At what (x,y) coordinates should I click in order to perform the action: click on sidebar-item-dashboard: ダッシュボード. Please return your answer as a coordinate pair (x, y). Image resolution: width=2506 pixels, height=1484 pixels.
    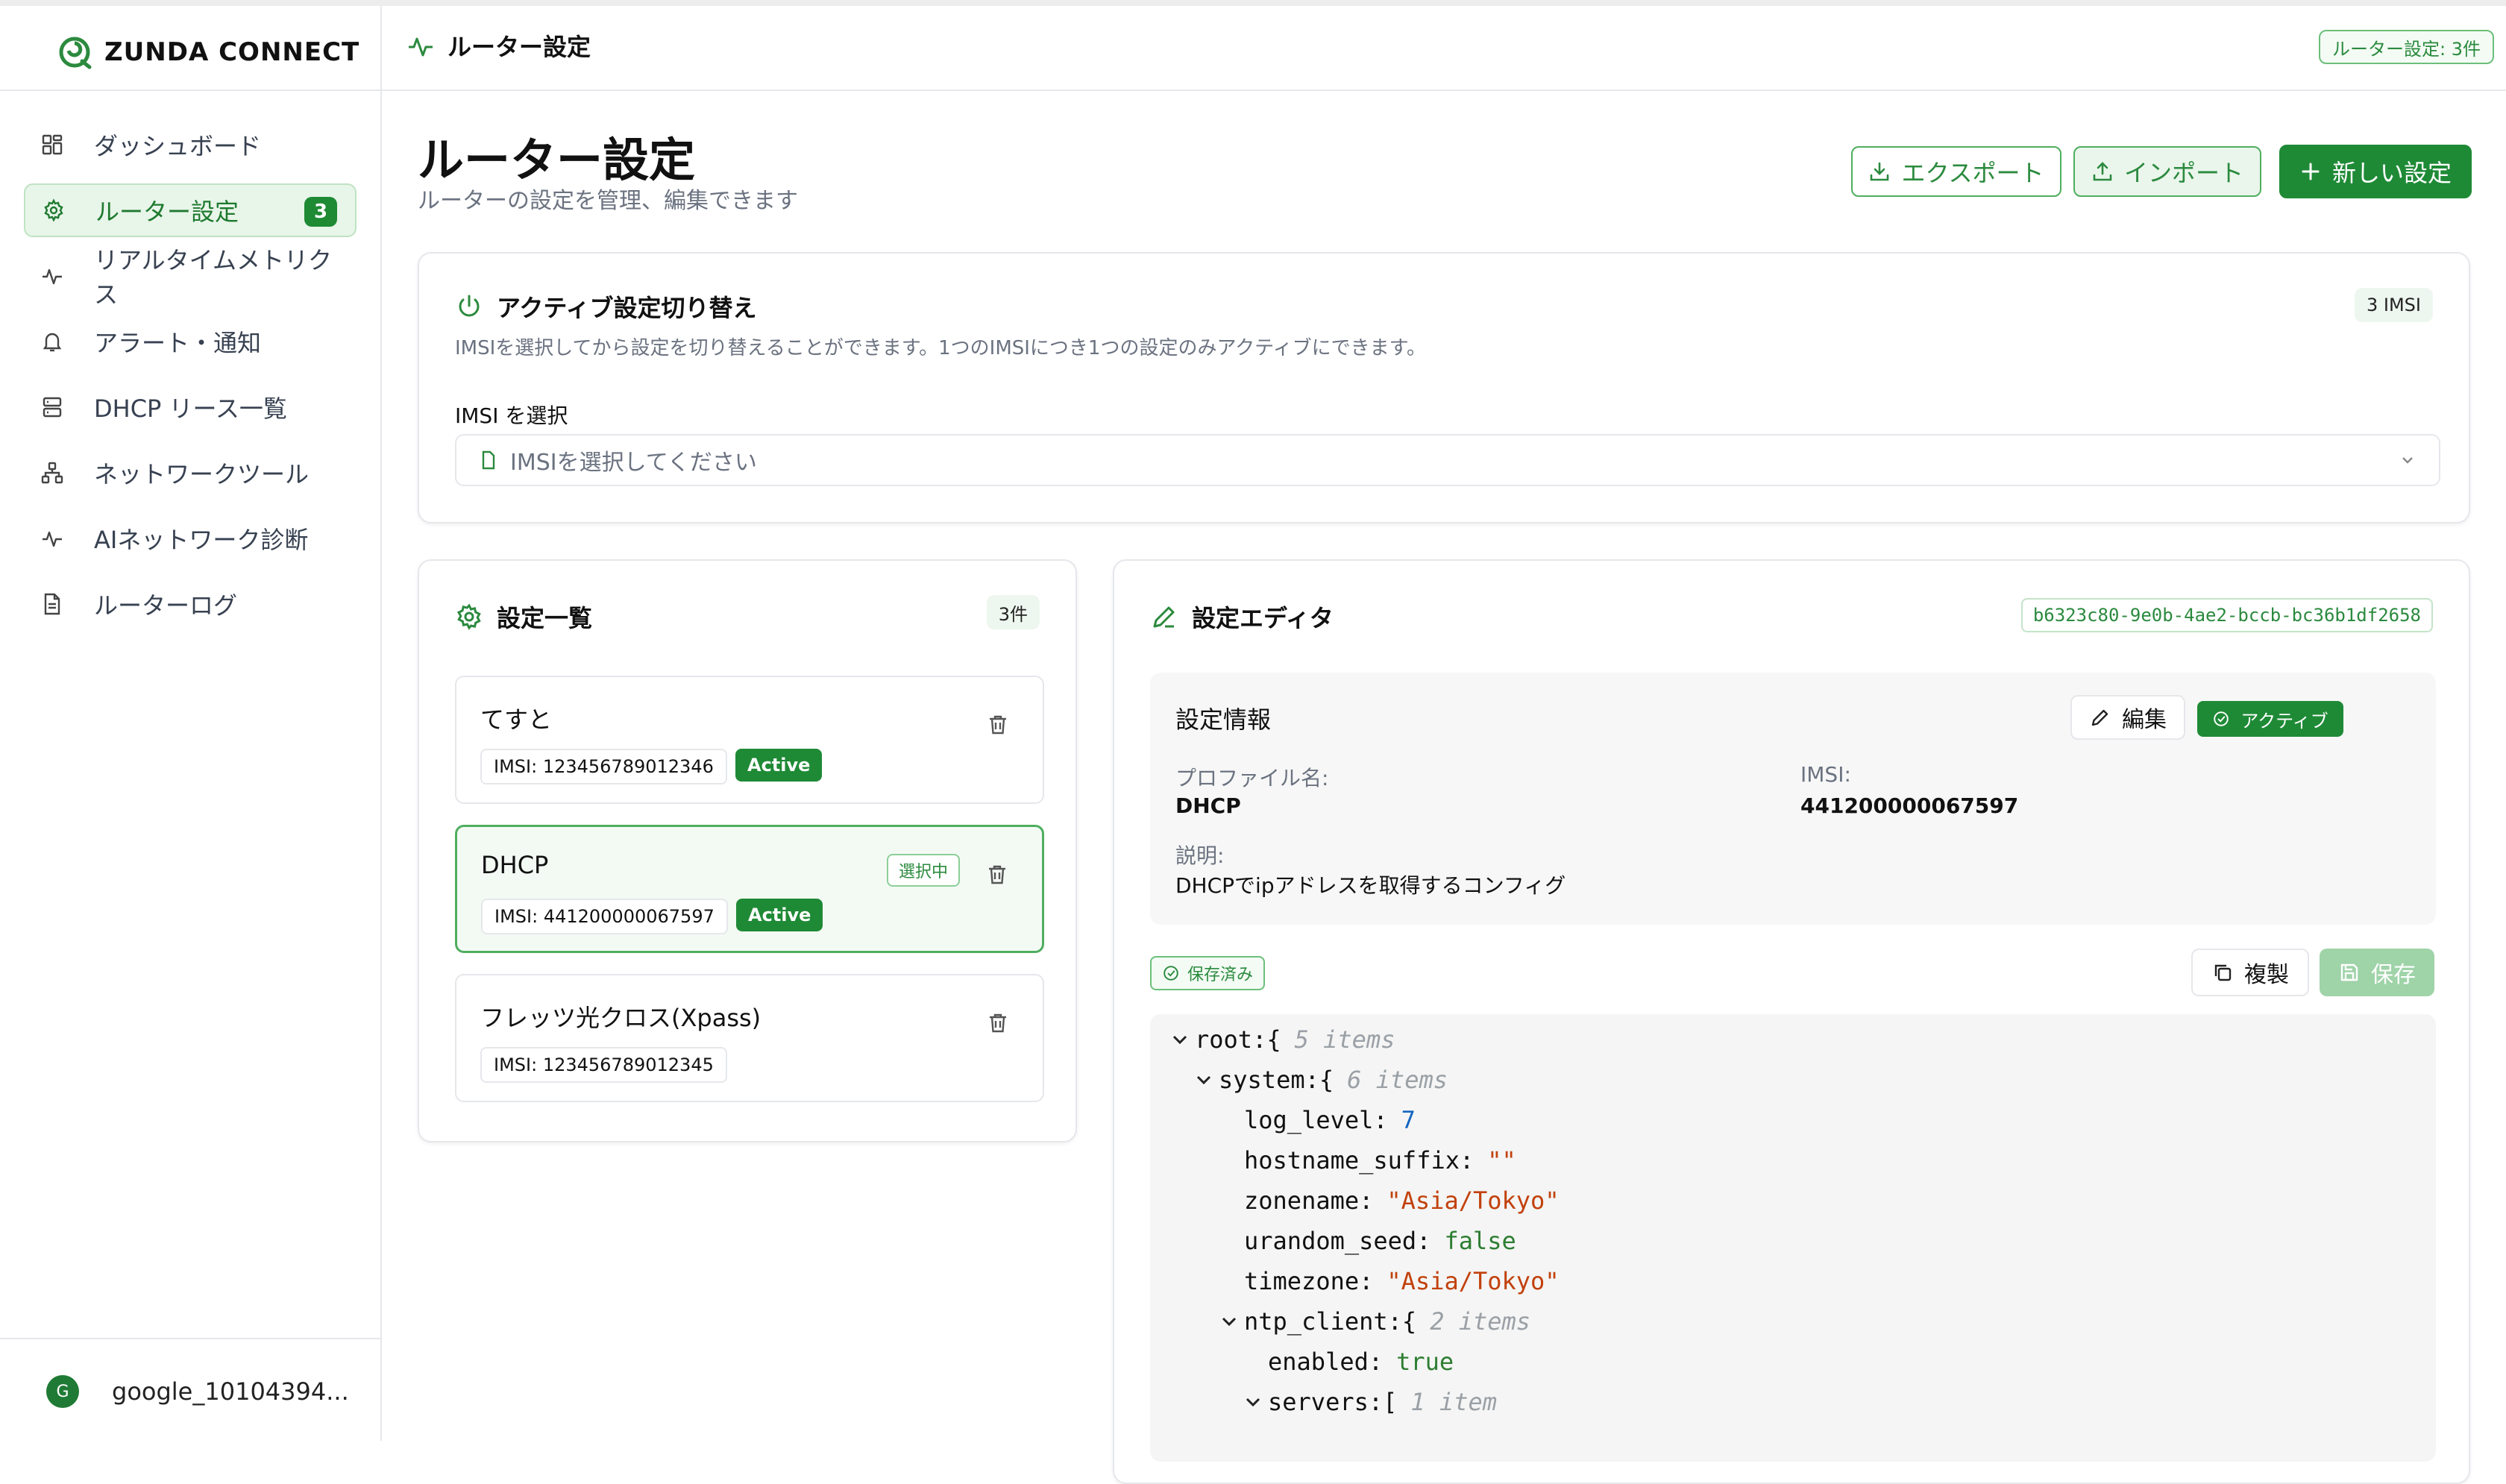
    Looking at the image, I should click on (190, 145).